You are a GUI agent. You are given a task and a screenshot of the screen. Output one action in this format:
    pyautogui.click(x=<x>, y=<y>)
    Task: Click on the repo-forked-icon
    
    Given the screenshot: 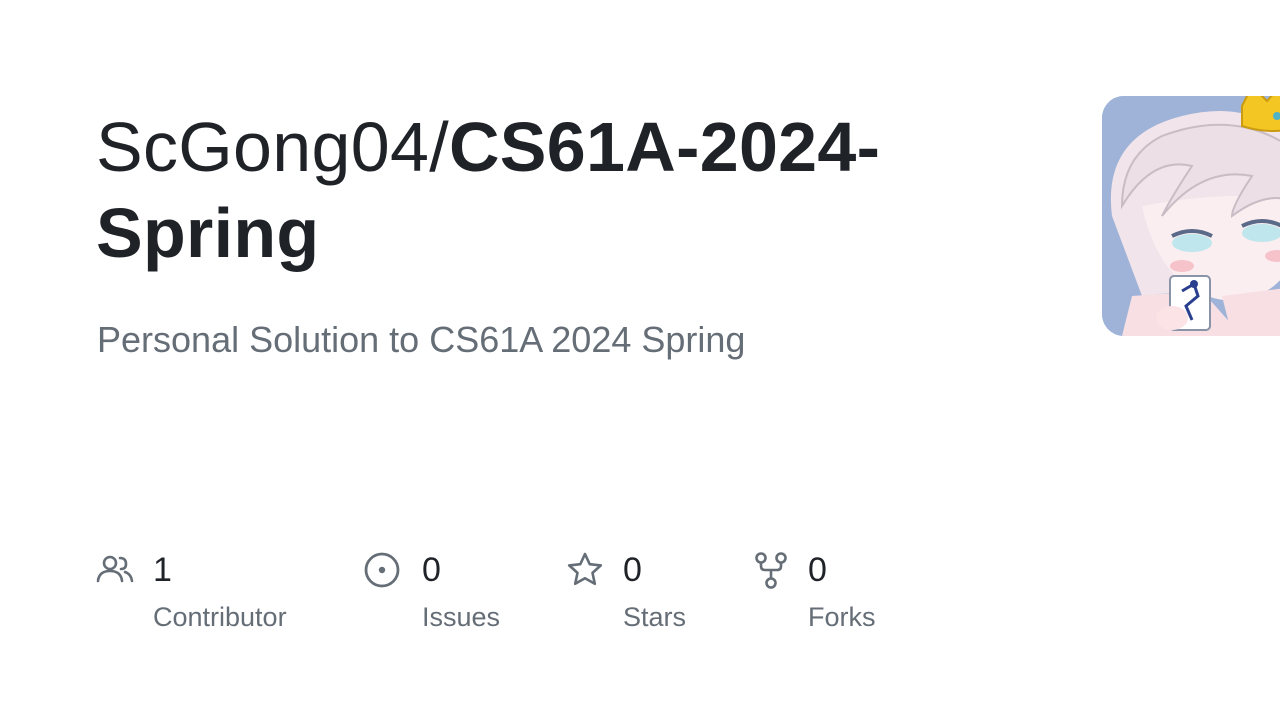 What is the action you would take?
    pyautogui.click(x=771, y=570)
    